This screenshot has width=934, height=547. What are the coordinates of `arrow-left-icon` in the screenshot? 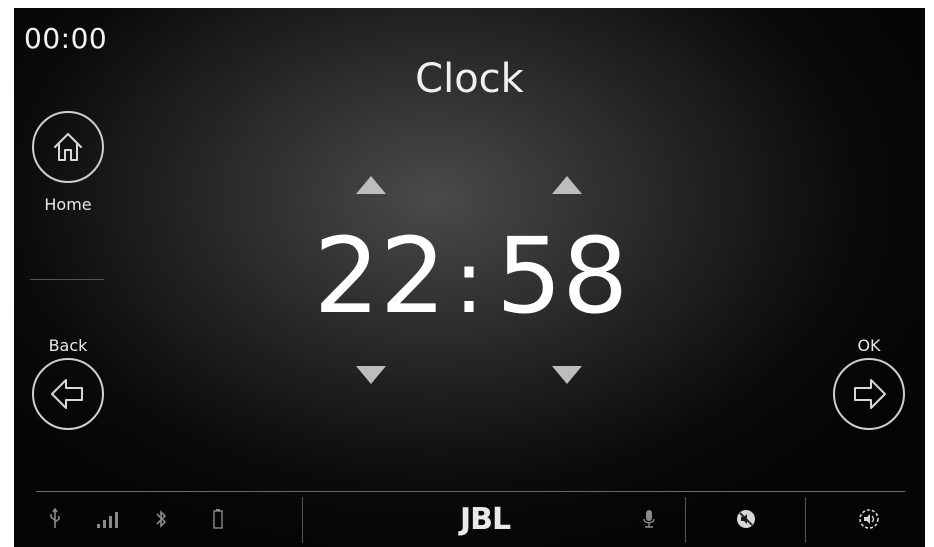 It's located at (67, 394).